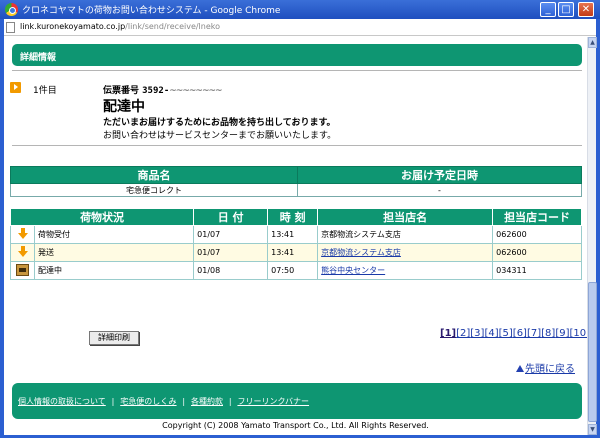 Image resolution: width=600 pixels, height=438 pixels. Describe the element at coordinates (114, 252) in the screenshot. I see `row-status: 発送` at that location.